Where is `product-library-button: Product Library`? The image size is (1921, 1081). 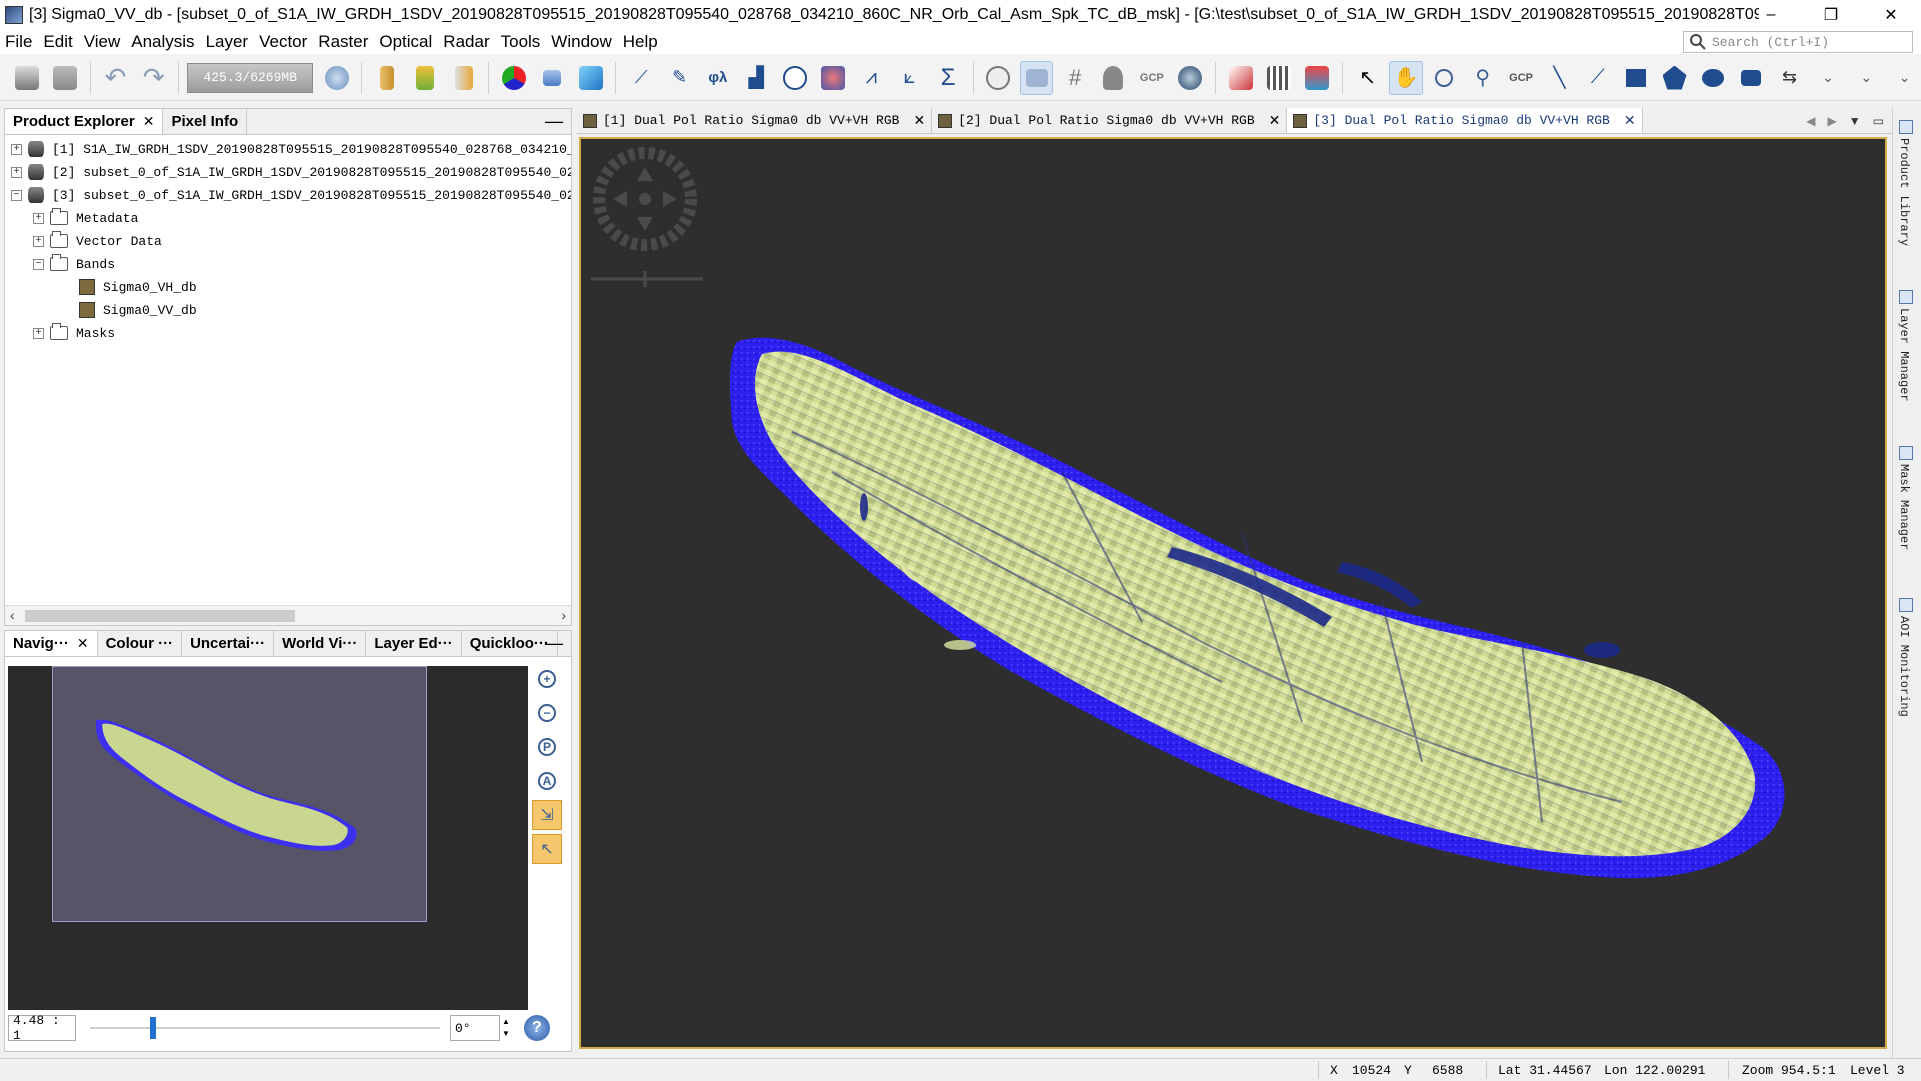
product-library-button: Product Library is located at coordinates (1904, 192).